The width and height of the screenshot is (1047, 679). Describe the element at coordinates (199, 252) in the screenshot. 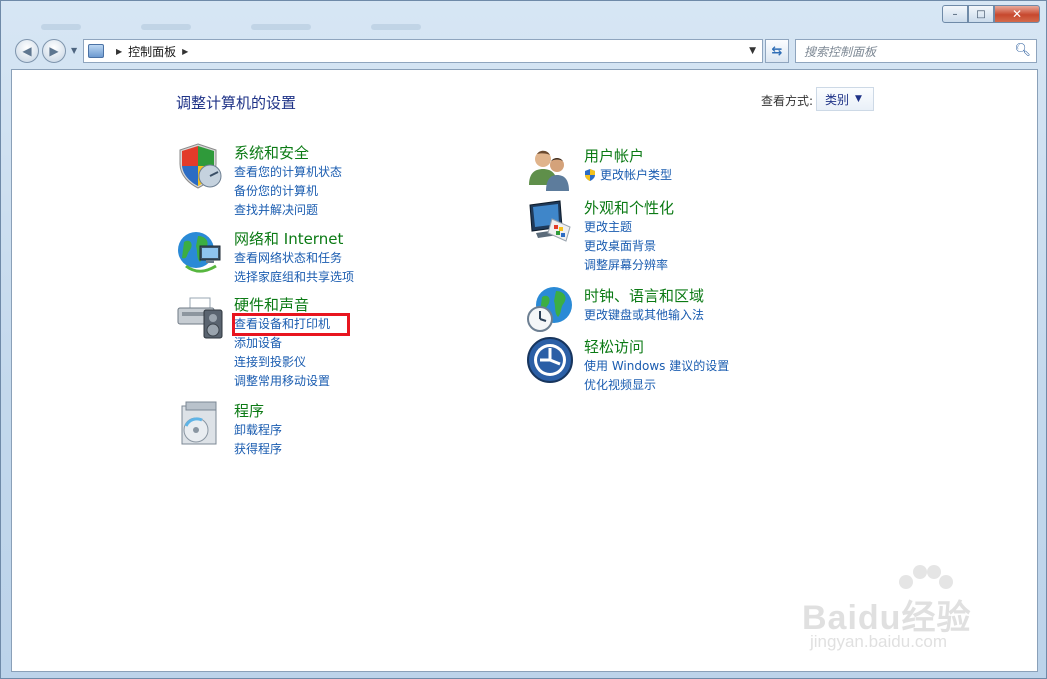

I see `network-globe-icon` at that location.